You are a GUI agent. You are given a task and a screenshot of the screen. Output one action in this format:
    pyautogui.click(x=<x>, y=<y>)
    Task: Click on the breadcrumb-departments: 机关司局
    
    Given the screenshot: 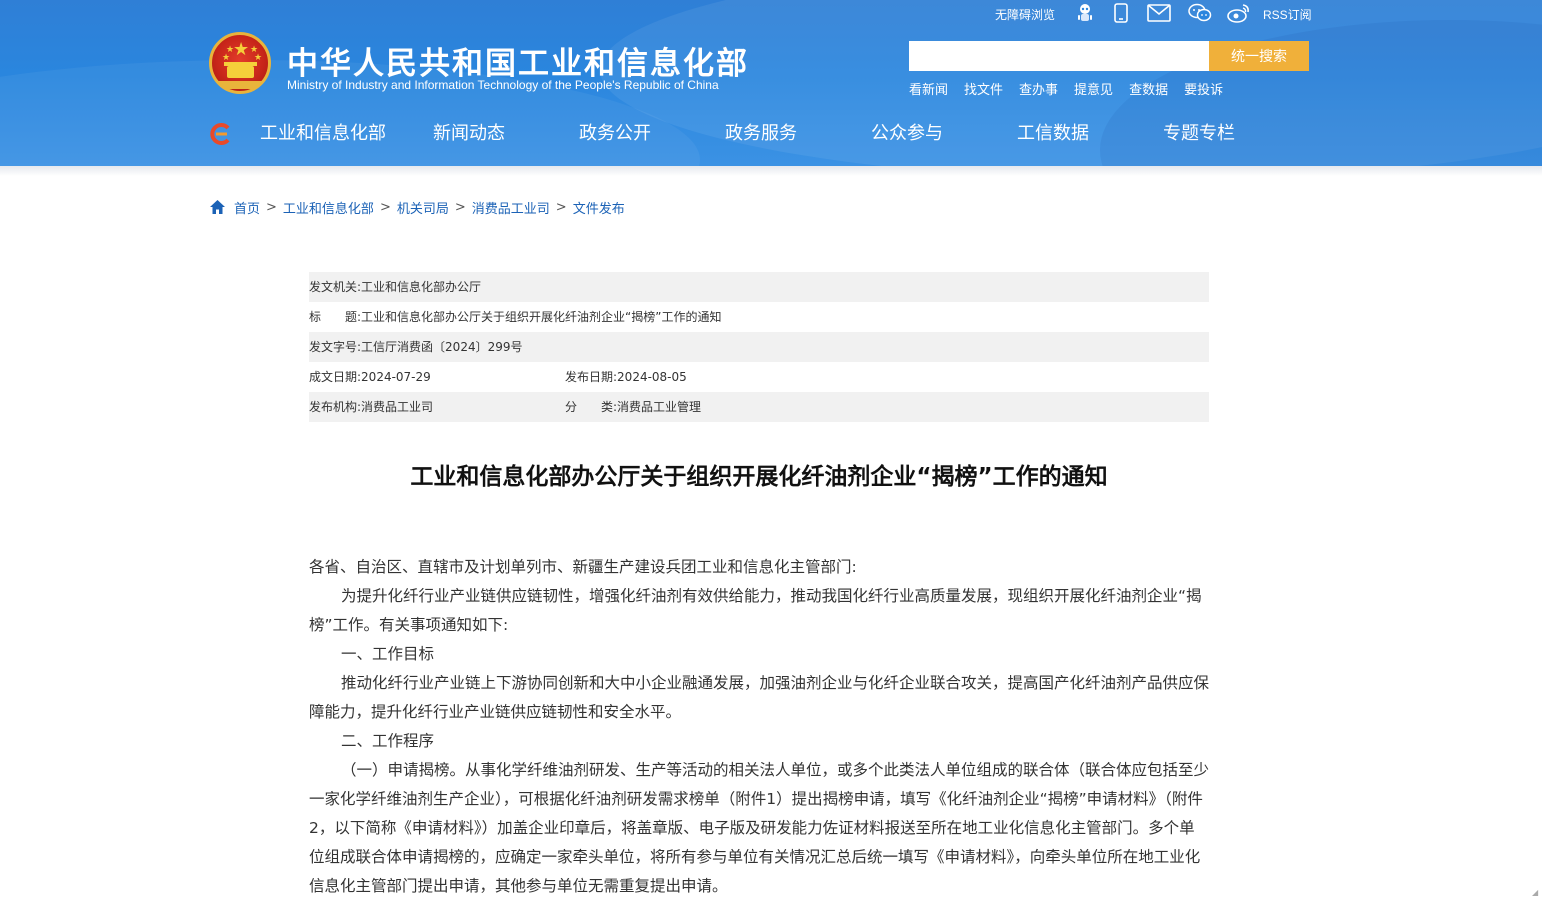 What is the action you would take?
    pyautogui.click(x=423, y=207)
    